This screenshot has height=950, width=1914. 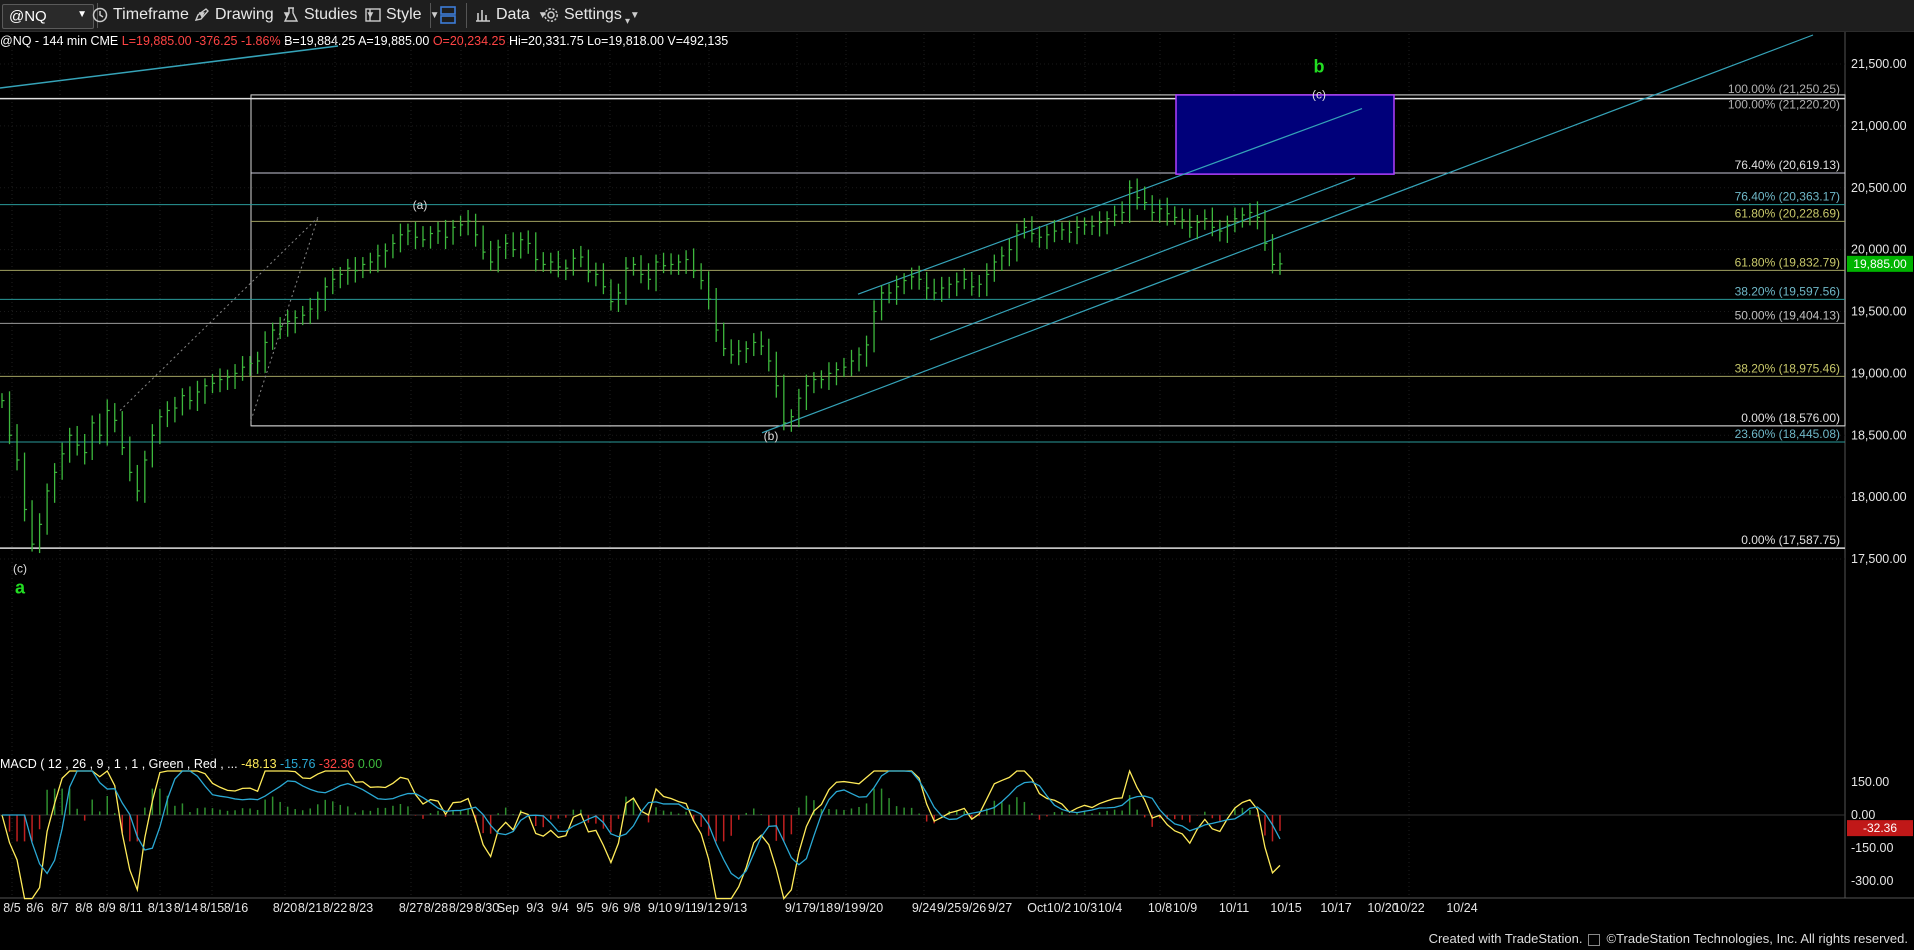 I want to click on fib-level-label: 100.00% (21,220.20), so click(x=1784, y=105).